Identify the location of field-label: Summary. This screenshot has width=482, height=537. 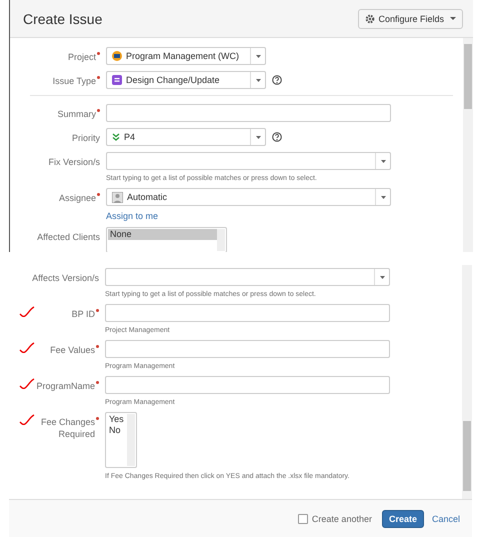
(76, 114).